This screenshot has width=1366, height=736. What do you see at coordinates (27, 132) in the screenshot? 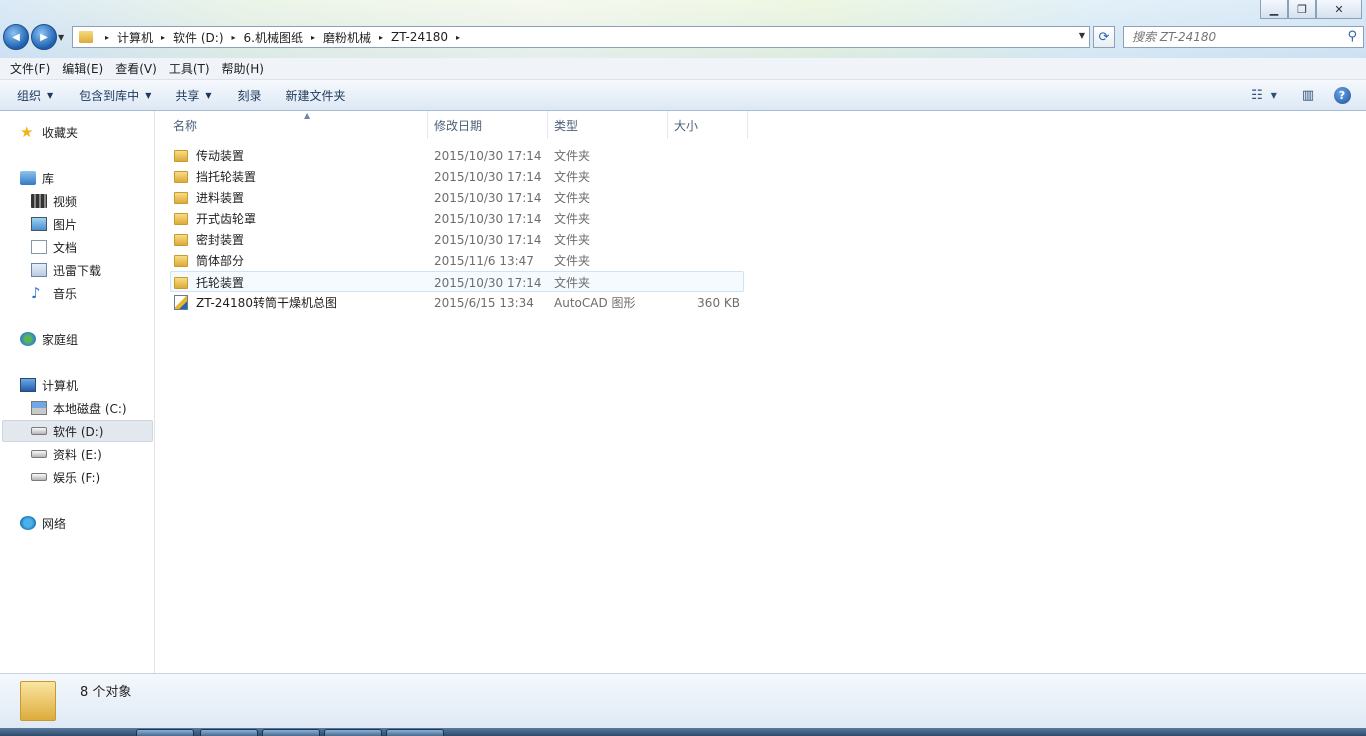
I see `star-icon: ★` at bounding box center [27, 132].